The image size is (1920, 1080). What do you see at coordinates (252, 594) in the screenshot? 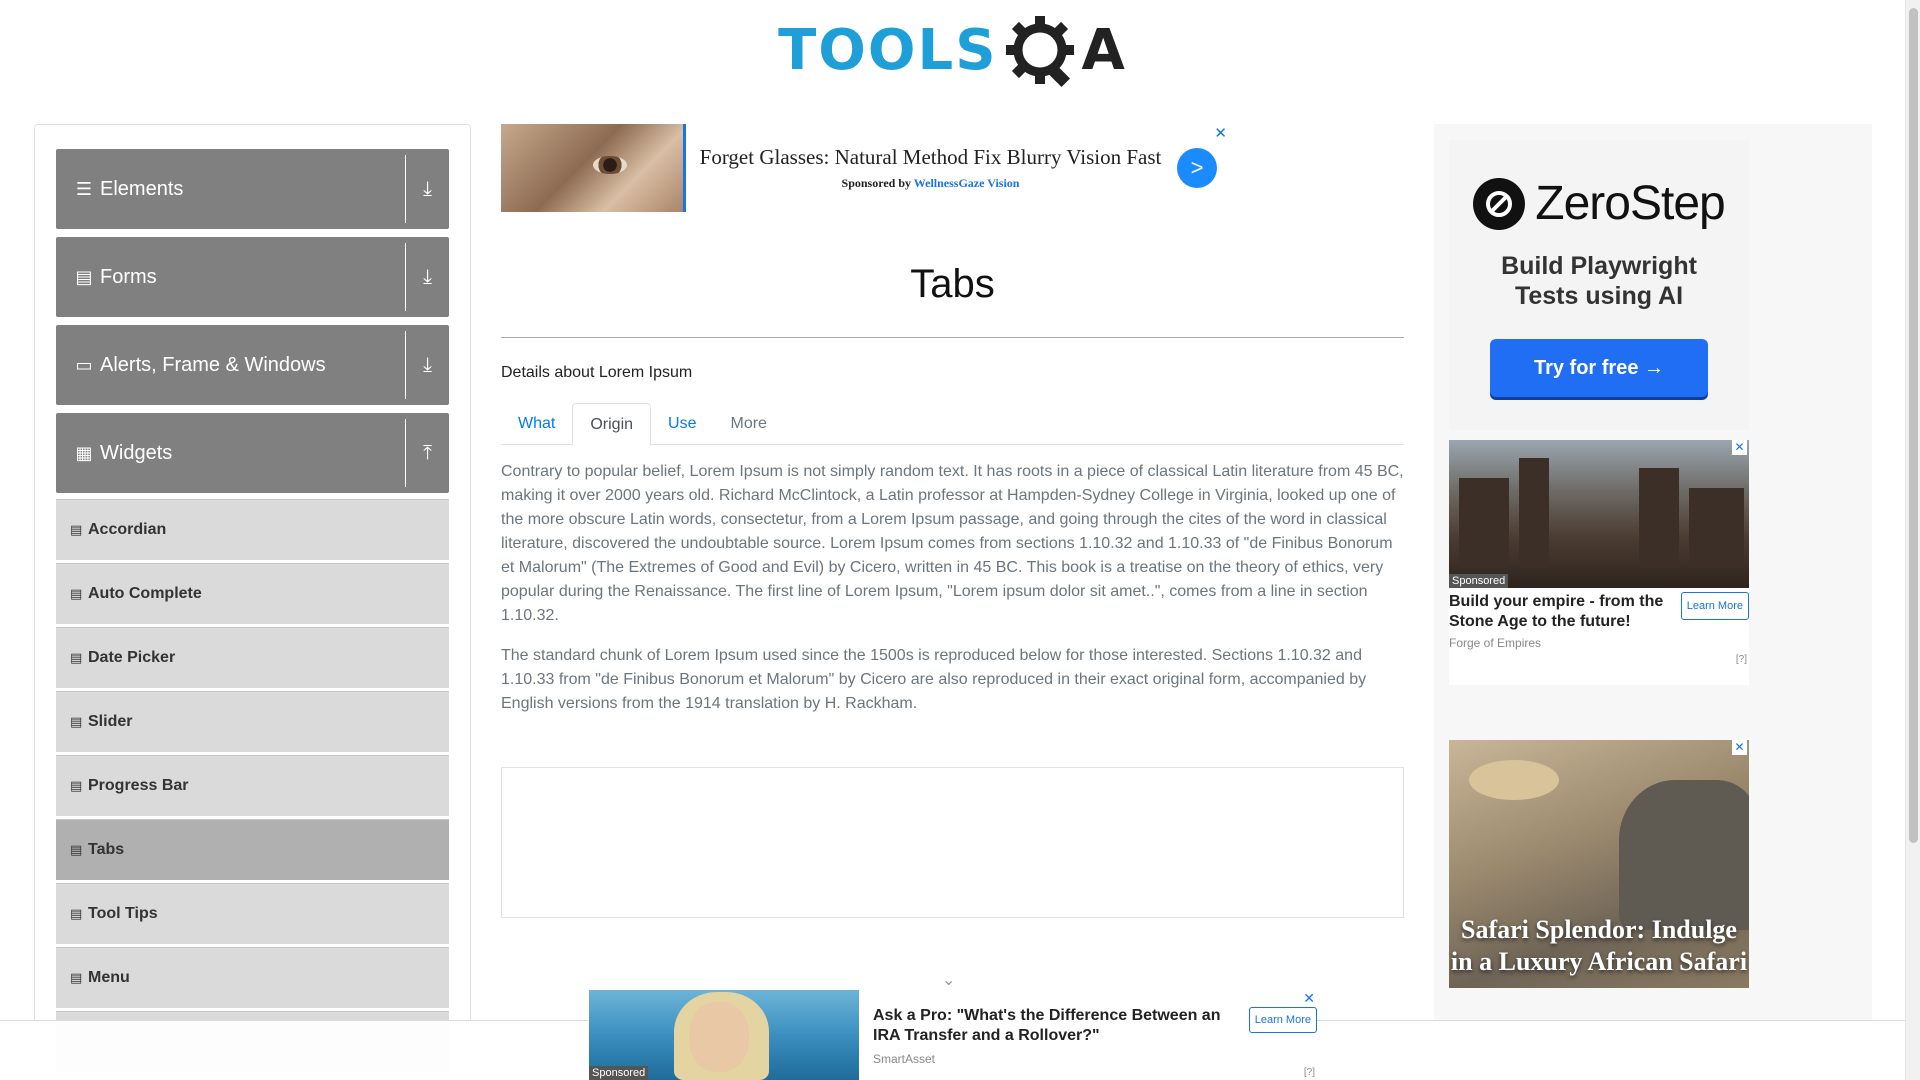
I see `sidebar-item-auto-complete: ▤ Auto Complete` at bounding box center [252, 594].